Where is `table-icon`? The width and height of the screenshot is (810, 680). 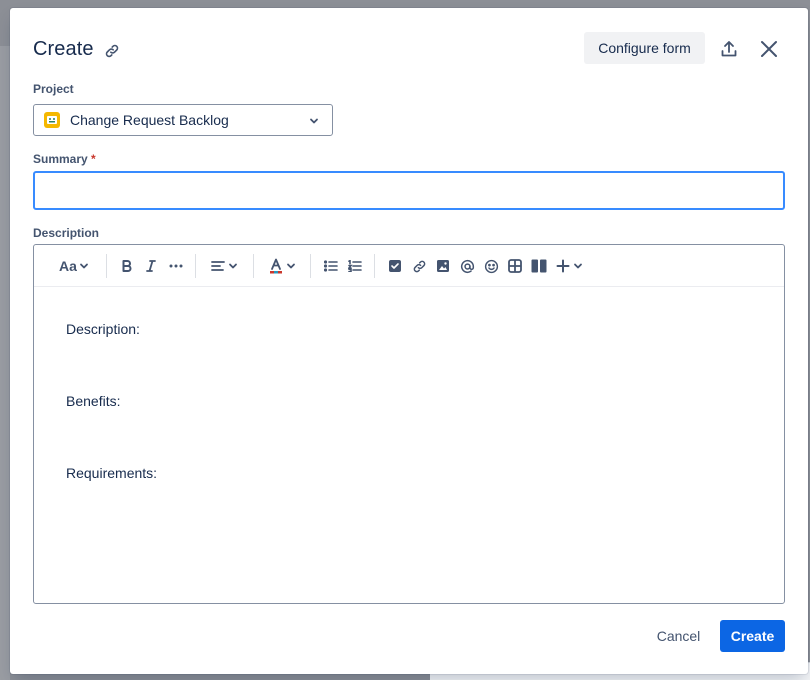
table-icon is located at coordinates (515, 266).